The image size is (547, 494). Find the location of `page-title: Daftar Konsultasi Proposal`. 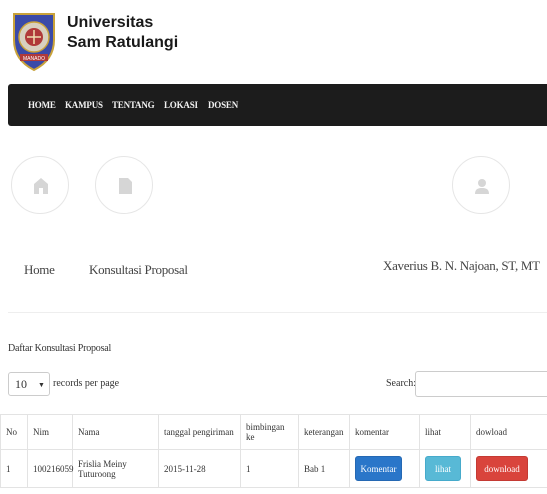

page-title: Daftar Konsultasi Proposal is located at coordinates (60, 348).